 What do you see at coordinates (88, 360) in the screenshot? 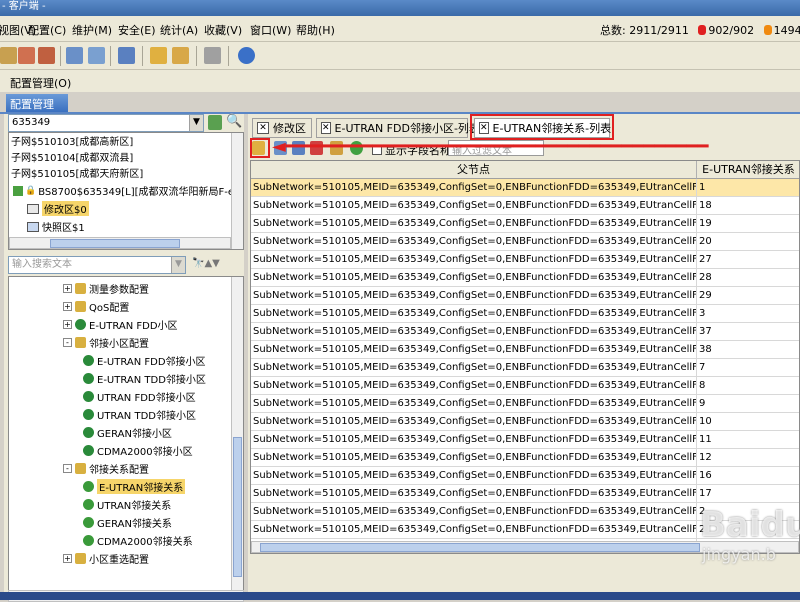
I see `globe-icon` at bounding box center [88, 360].